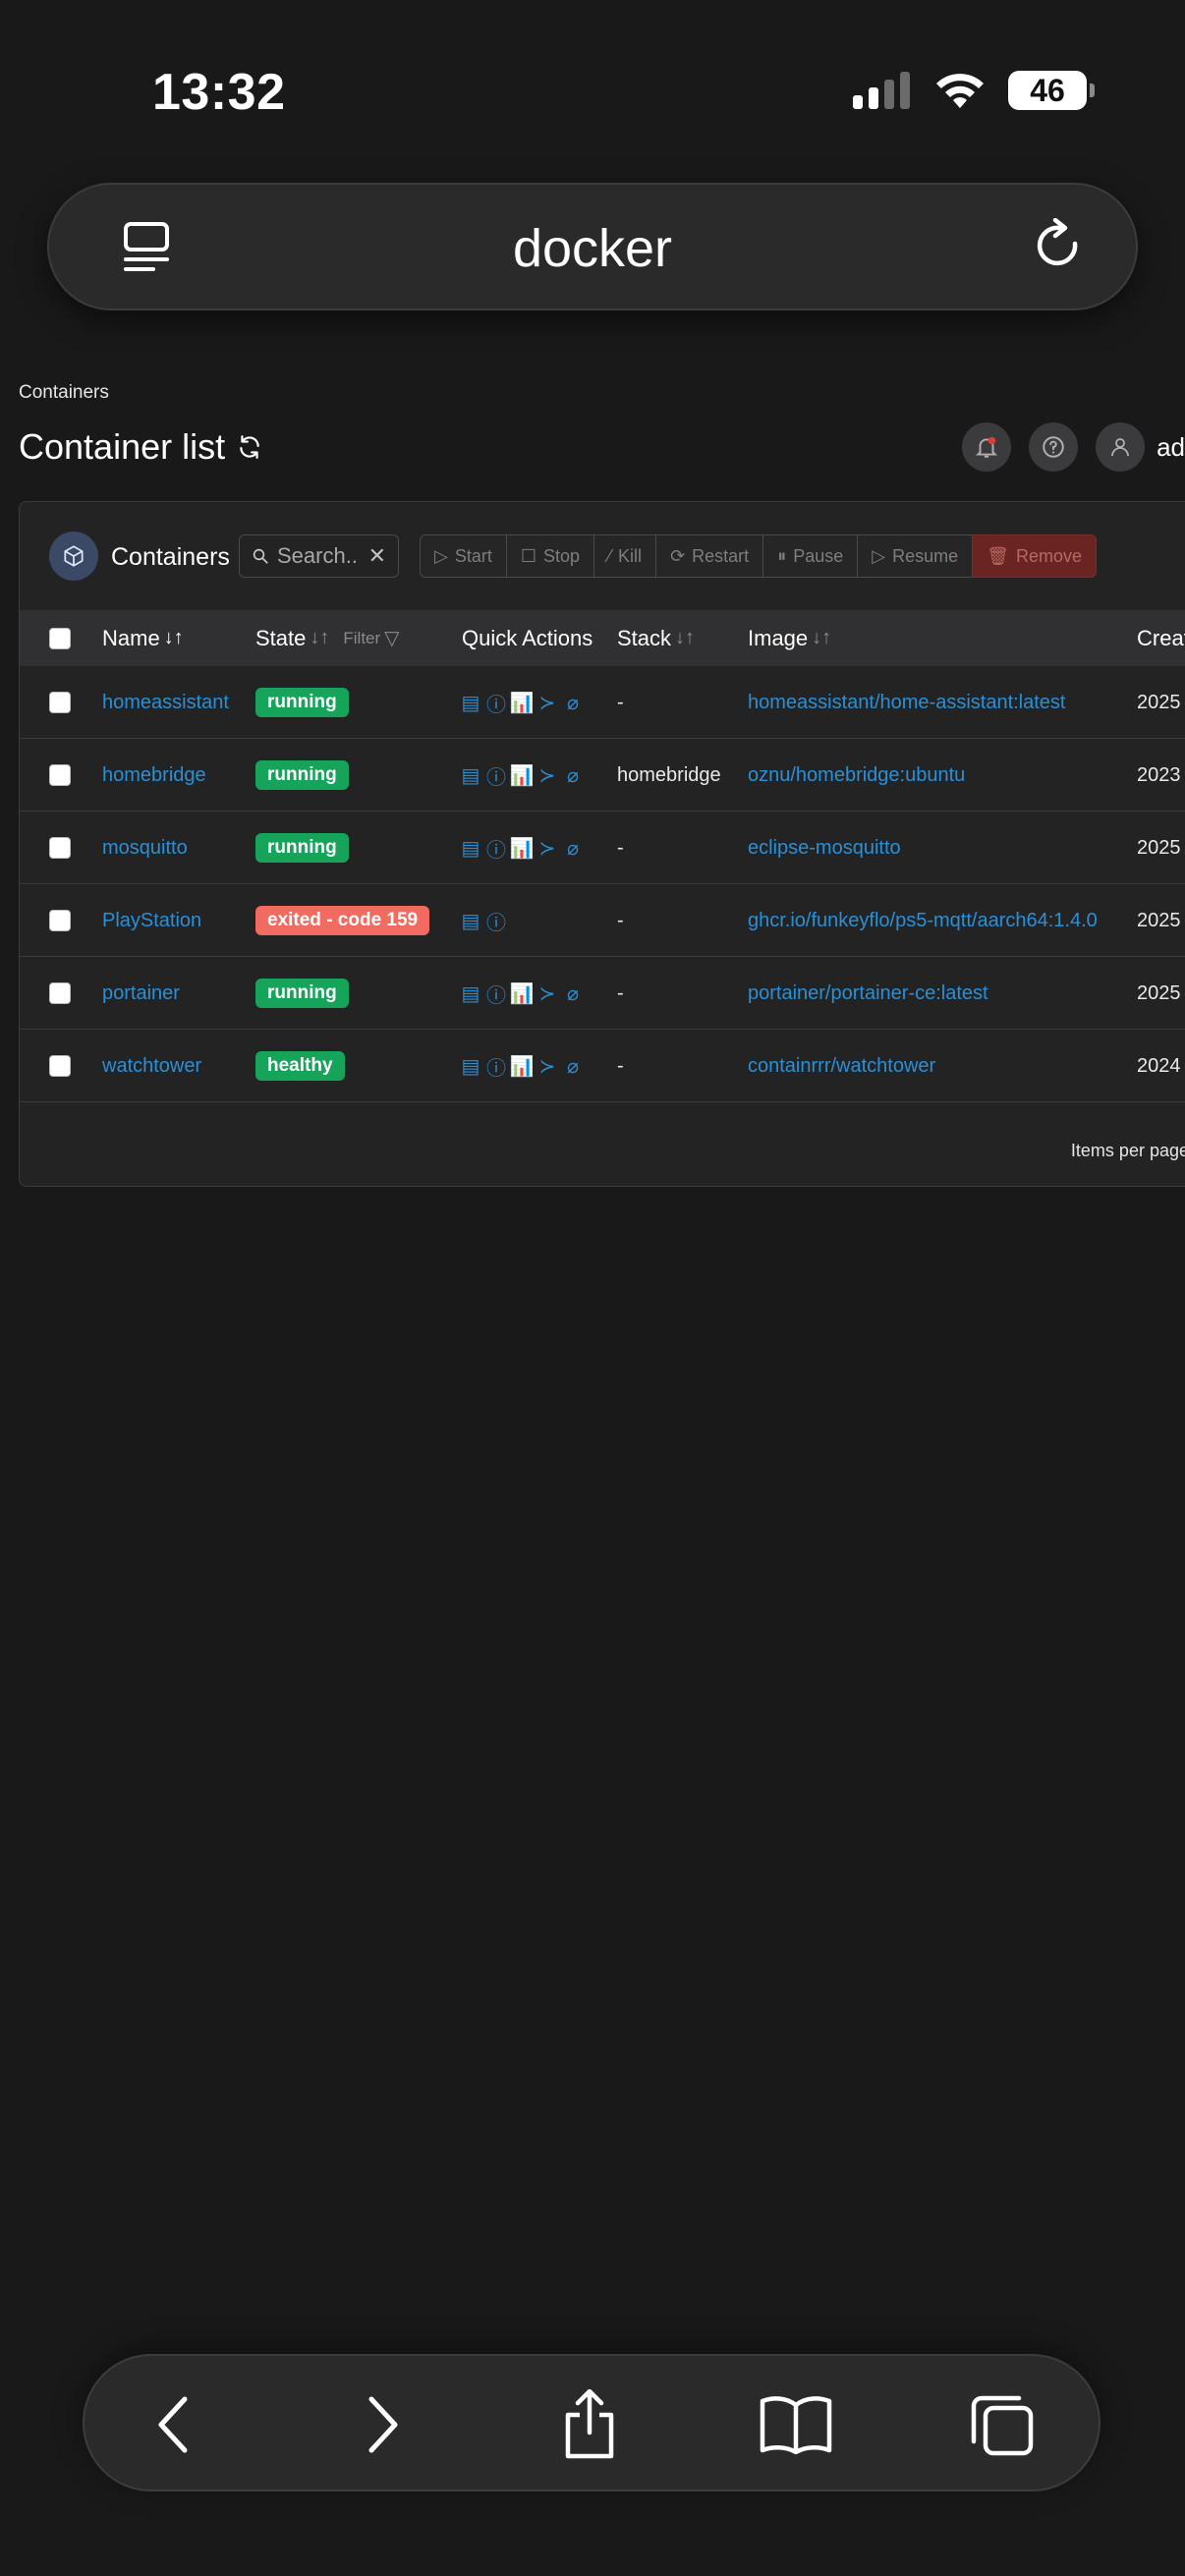 The image size is (1185, 2576). Describe the element at coordinates (1052, 90) in the screenshot. I see `battery-indicator: 46` at that location.